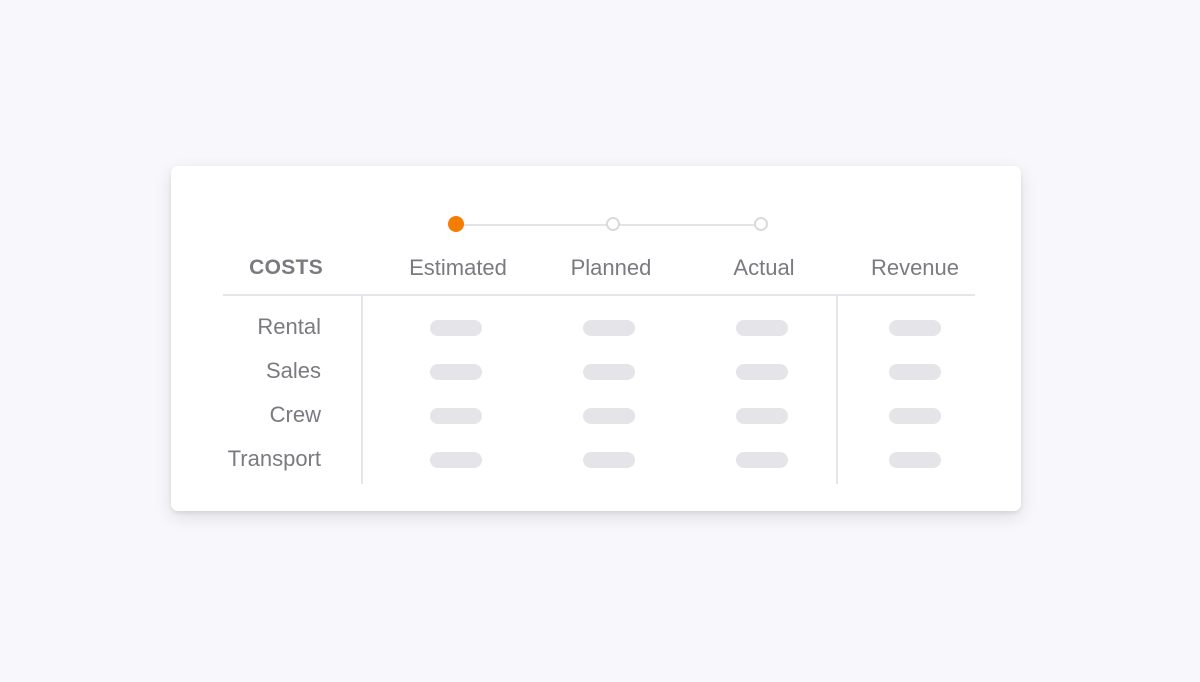 Image resolution: width=1200 pixels, height=682 pixels. Describe the element at coordinates (456, 224) in the screenshot. I see `step-estimated-dot` at that location.